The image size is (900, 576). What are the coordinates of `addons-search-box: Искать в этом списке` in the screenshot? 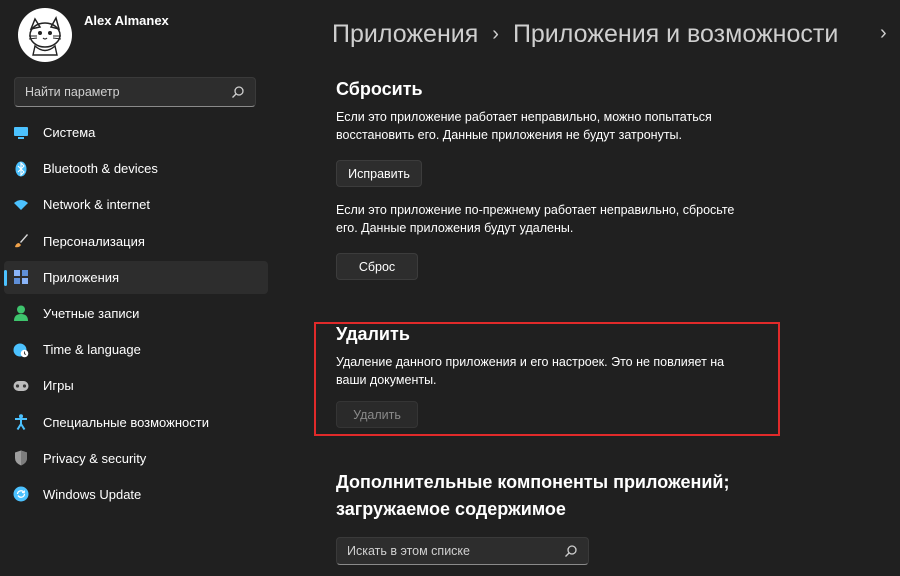 It's located at (462, 551).